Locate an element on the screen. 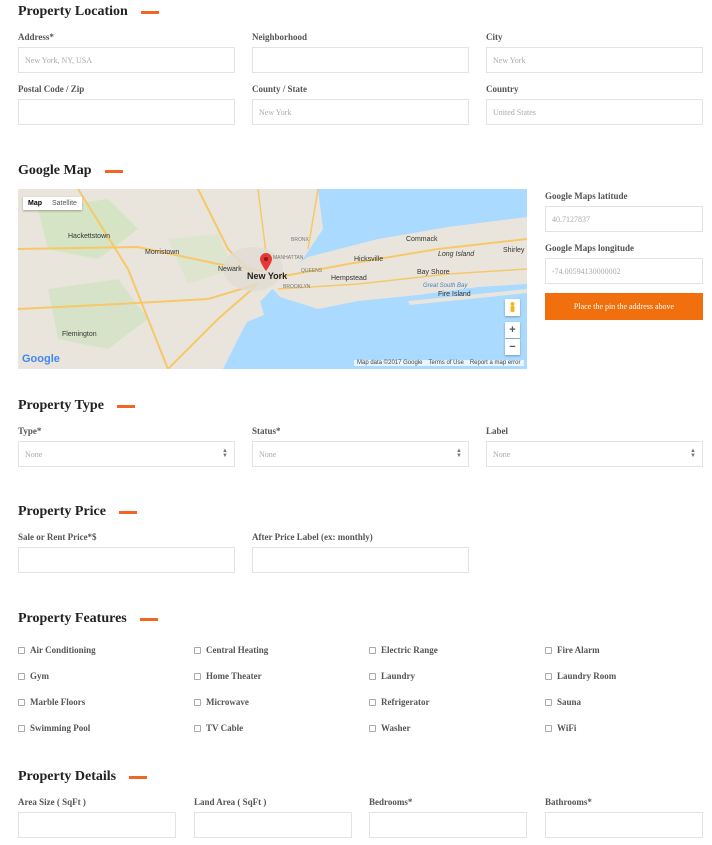 The height and width of the screenshot is (845, 712). feature-checkbox: Air Conditioning is located at coordinates (57, 650).